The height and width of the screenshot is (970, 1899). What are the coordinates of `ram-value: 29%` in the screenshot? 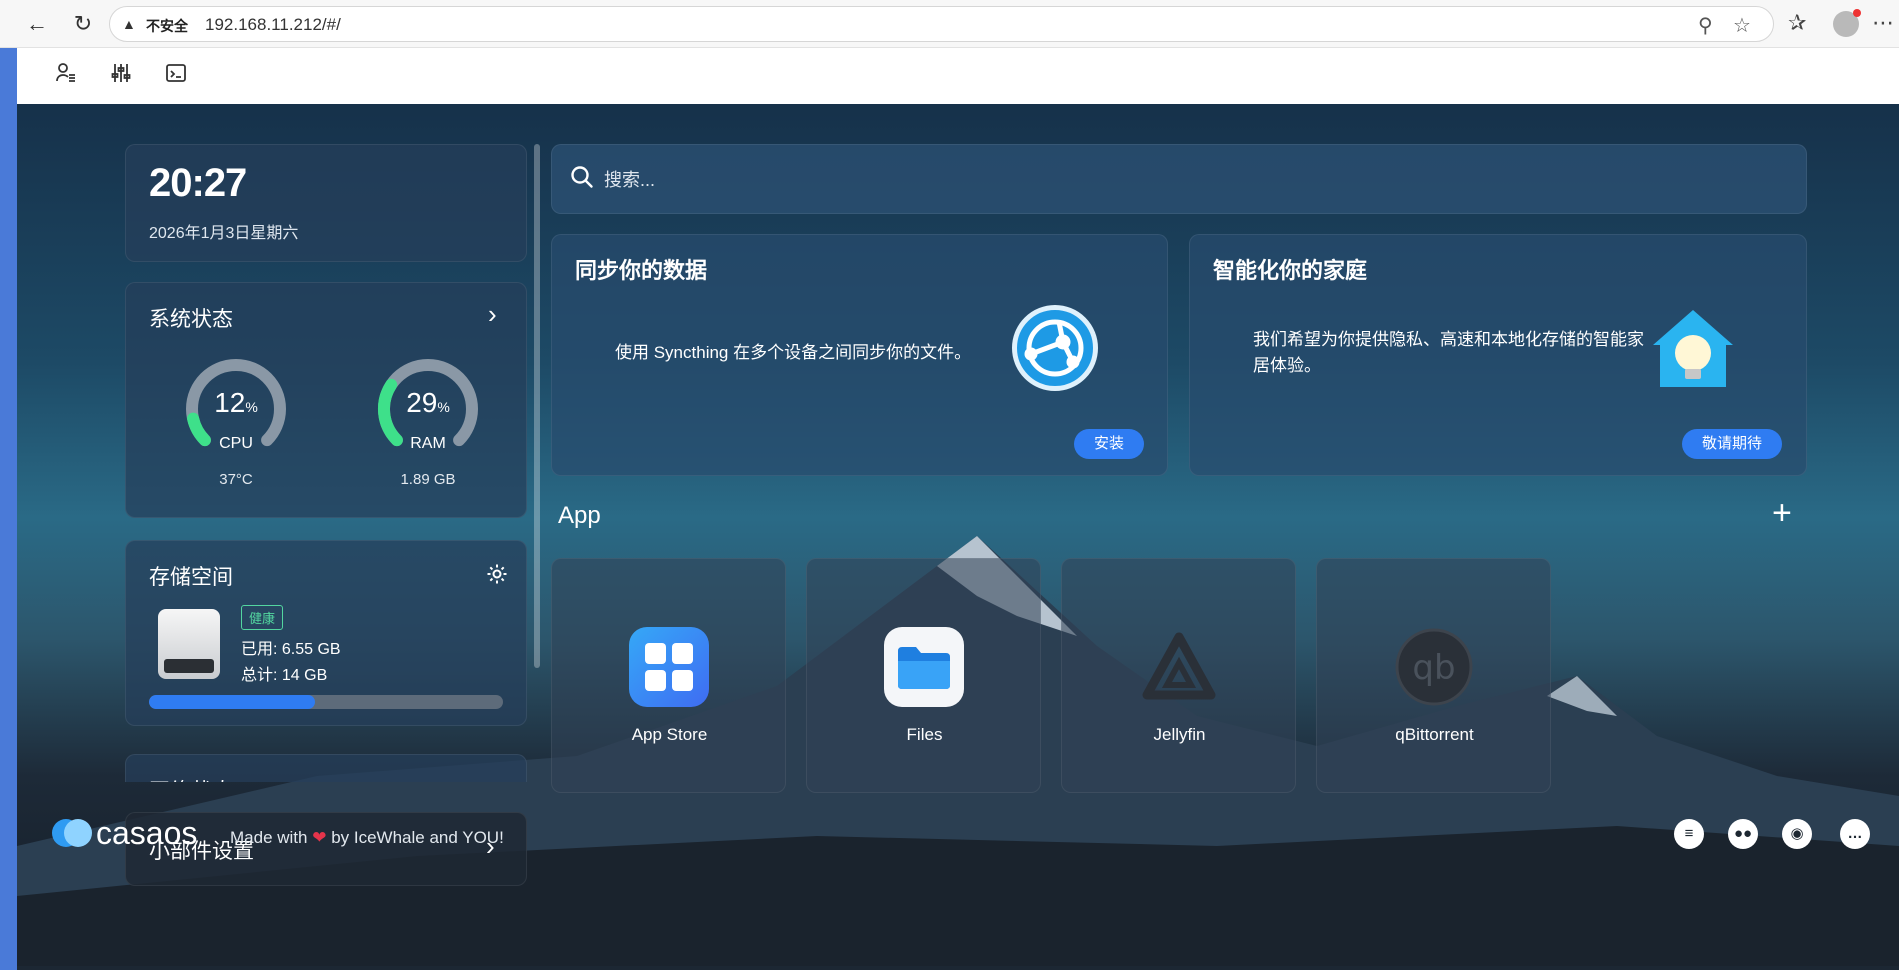 It's located at (428, 402).